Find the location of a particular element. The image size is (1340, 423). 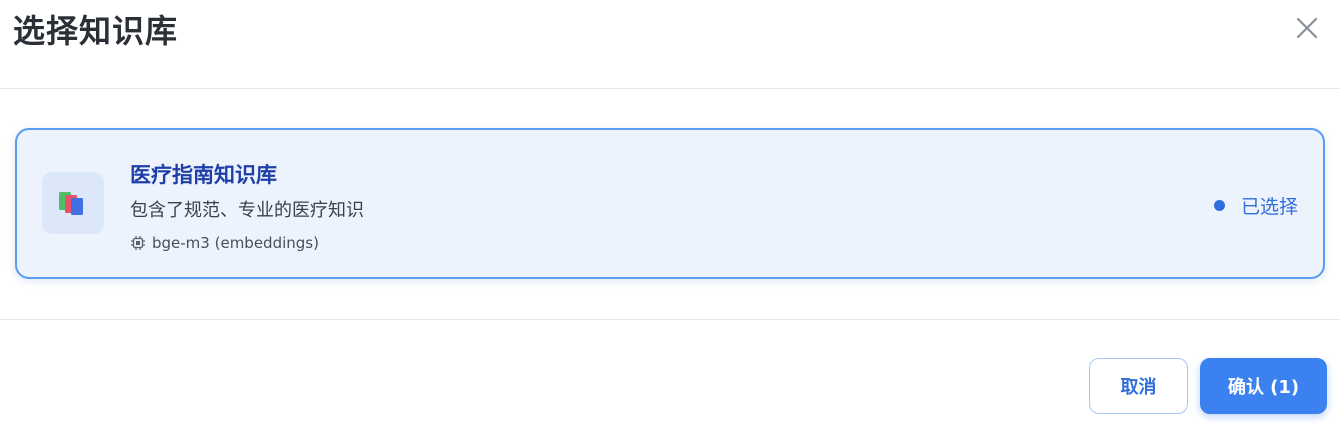

knowledge-base-icon-box is located at coordinates (73, 203).